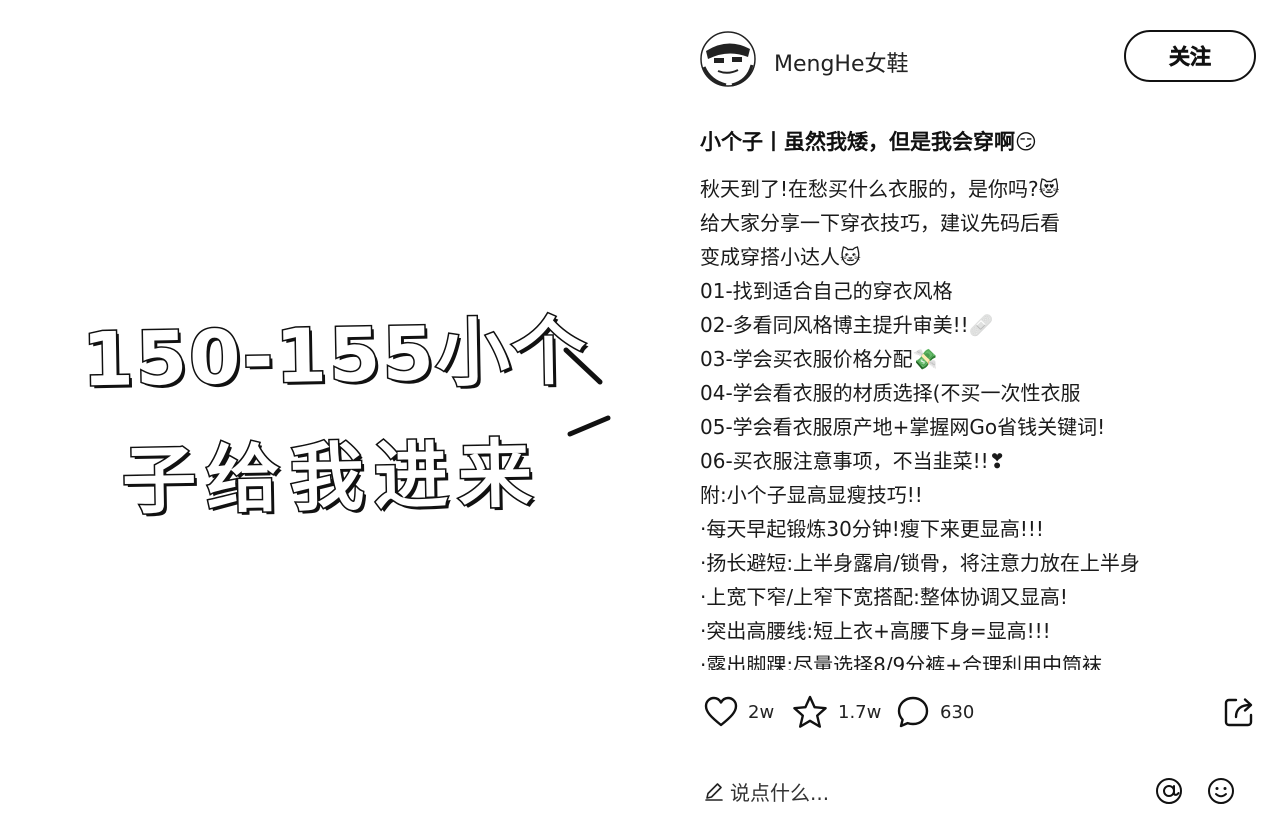  Describe the element at coordinates (880, 223) in the screenshot. I see `note-line: 给大家分享一下穿衣技巧，建议先码后看` at that location.